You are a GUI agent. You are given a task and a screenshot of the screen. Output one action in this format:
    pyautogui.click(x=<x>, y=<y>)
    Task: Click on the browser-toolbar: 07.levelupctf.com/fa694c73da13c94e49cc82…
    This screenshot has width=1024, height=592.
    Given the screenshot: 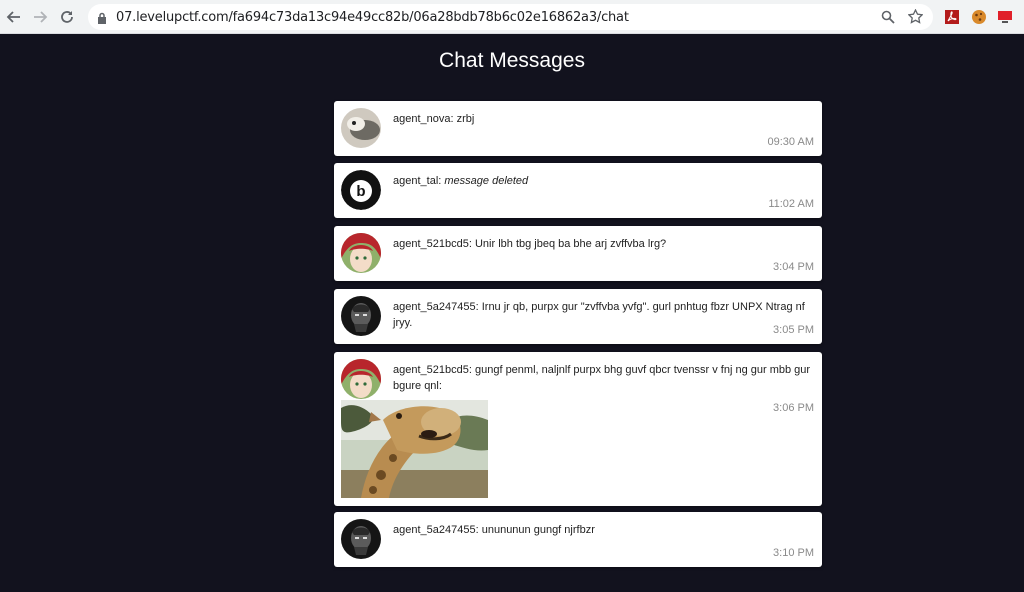 What is the action you would take?
    pyautogui.click(x=512, y=17)
    